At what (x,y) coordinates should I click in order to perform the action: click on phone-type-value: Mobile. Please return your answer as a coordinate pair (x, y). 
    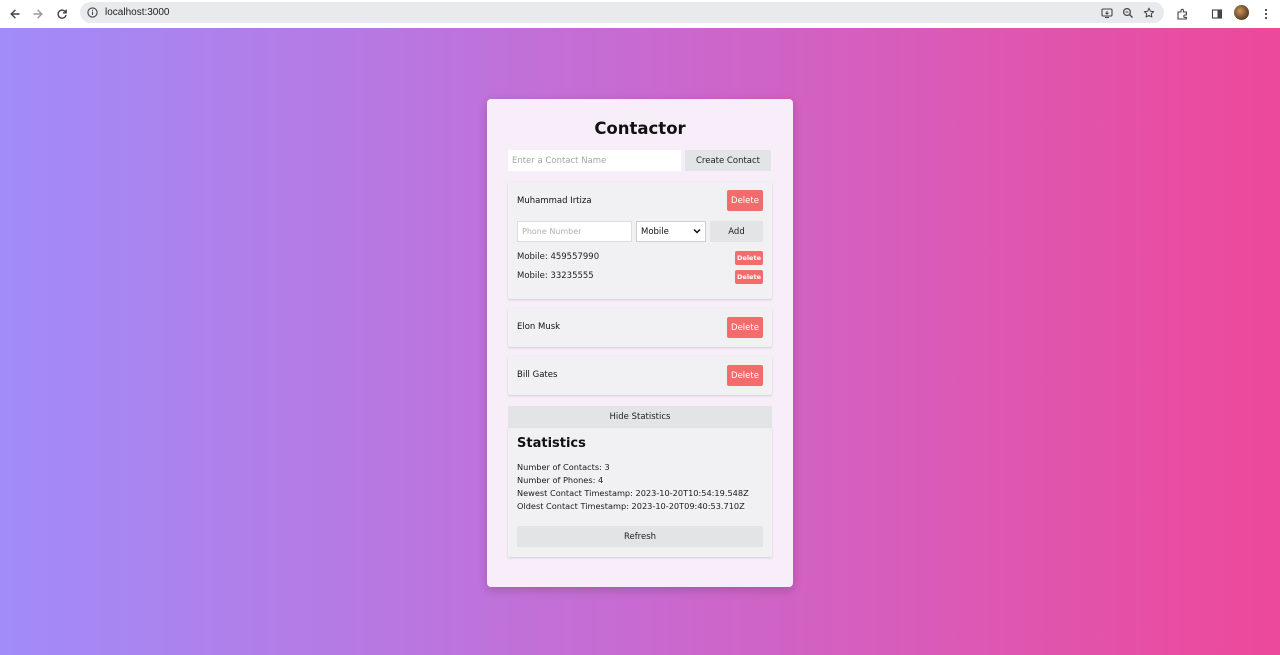
    Looking at the image, I should click on (655, 231).